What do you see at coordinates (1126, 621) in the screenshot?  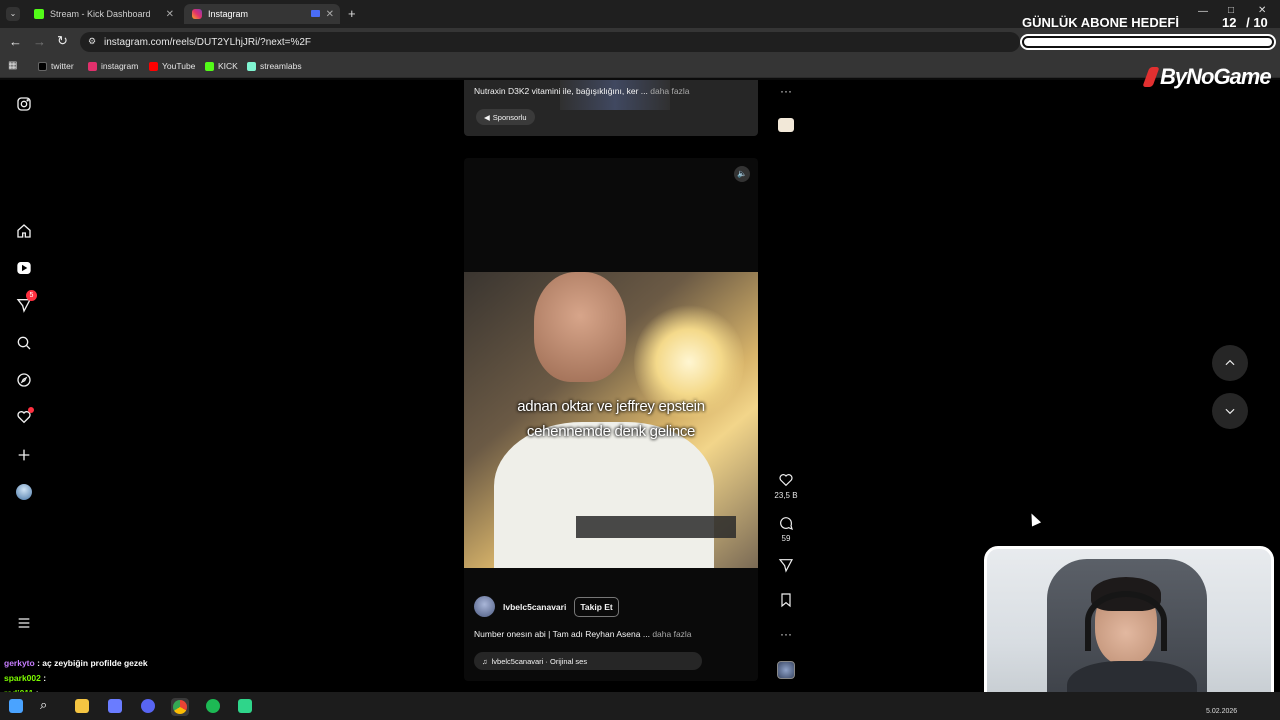 I see `headphones` at bounding box center [1126, 621].